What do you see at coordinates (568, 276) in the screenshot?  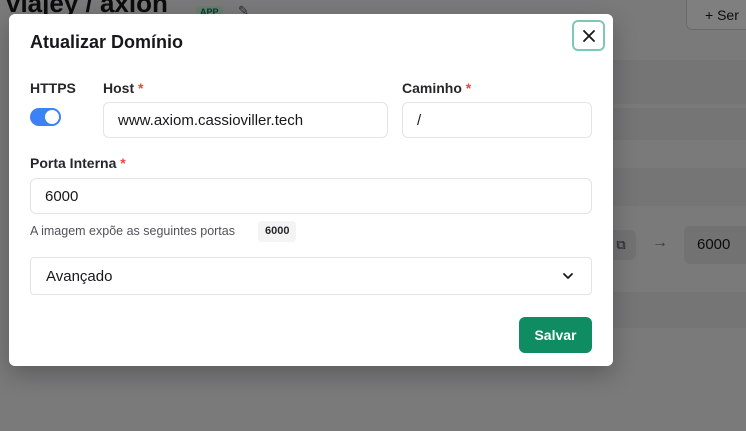 I see `chevron-down-icon` at bounding box center [568, 276].